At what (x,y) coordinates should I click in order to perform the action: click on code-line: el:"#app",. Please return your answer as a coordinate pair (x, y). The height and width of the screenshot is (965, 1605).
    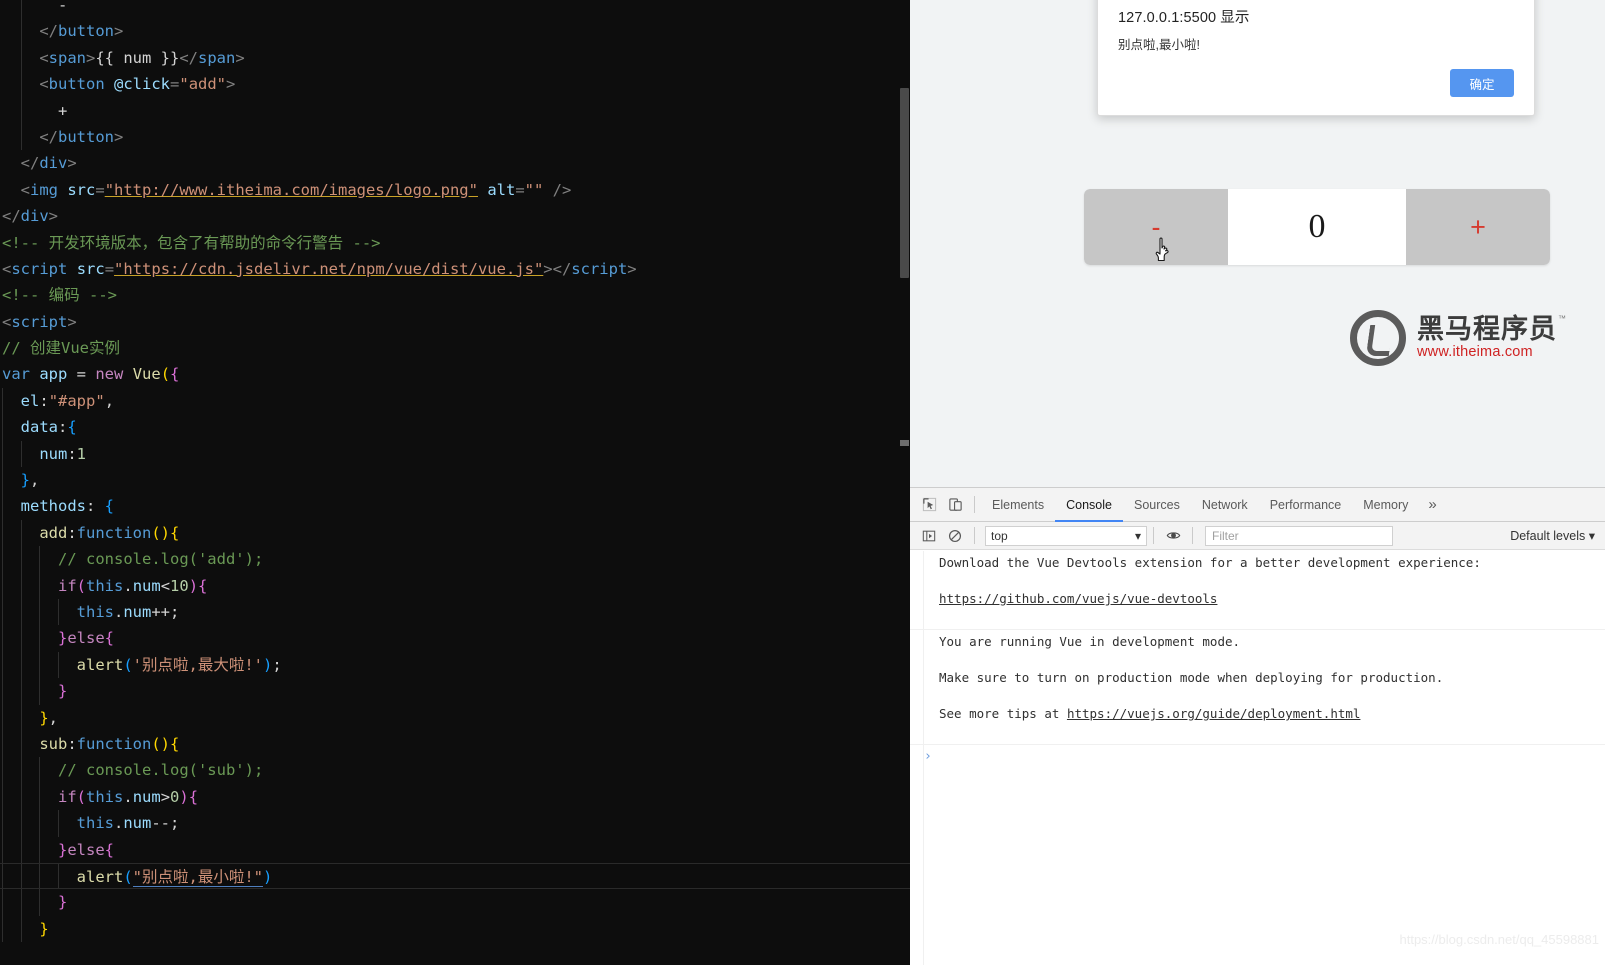
    Looking at the image, I should click on (455, 401).